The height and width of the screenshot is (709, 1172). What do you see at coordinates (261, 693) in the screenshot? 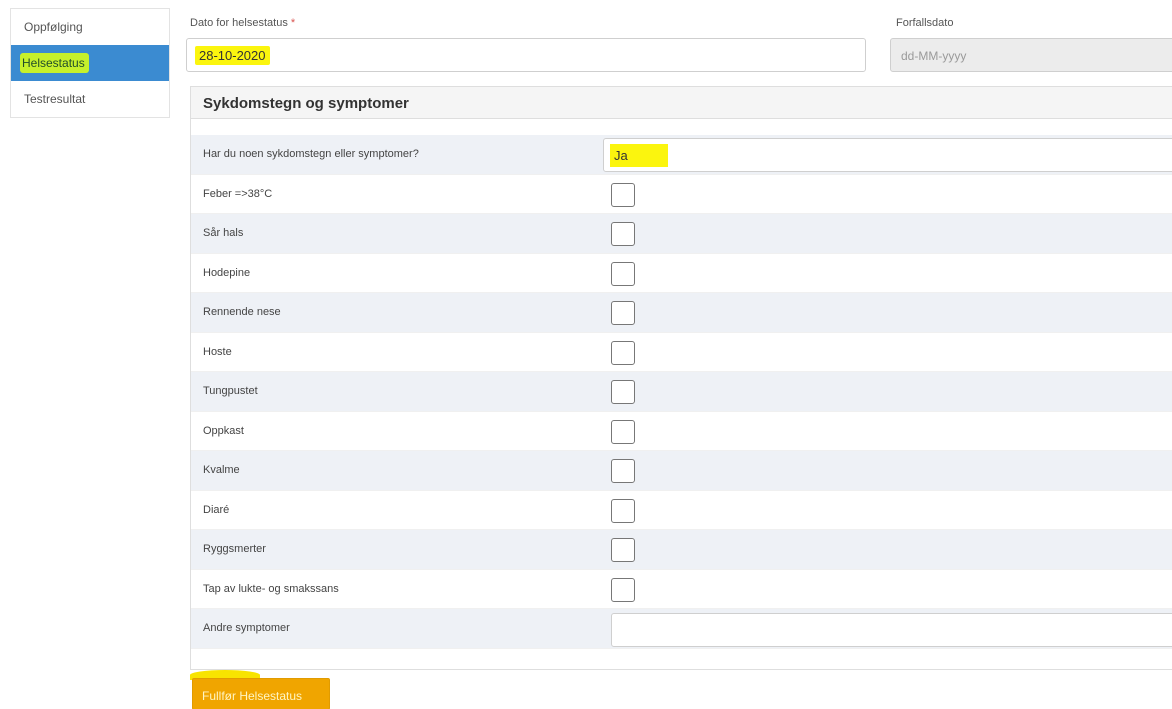
I see `complete-helsestatus-button: Fullfør Helsestatus` at bounding box center [261, 693].